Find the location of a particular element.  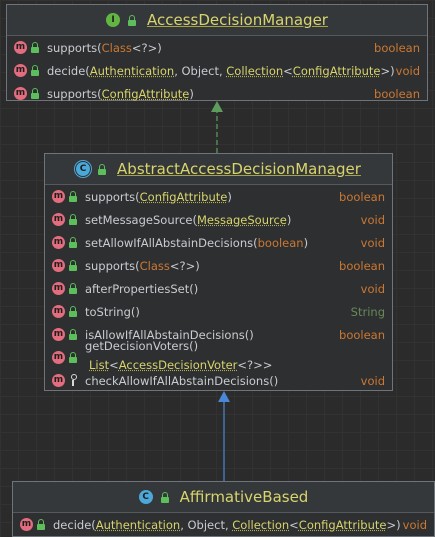

method-signature: setAllowIfAllAbstainDecisions(boolean) is located at coordinates (196, 243).